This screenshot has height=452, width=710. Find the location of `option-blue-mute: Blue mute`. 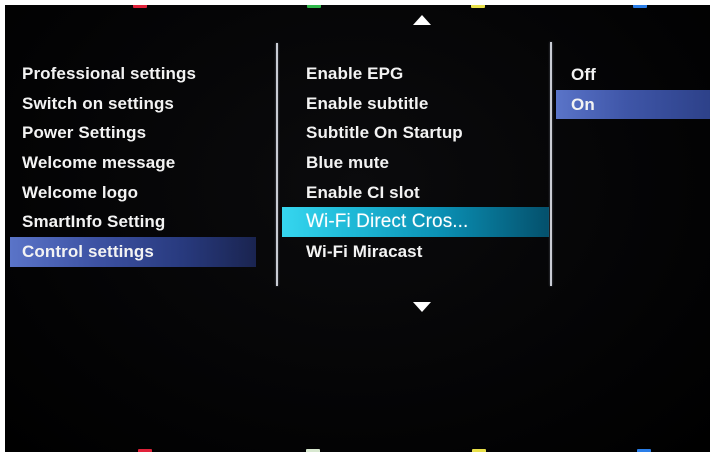

option-blue-mute: Blue mute is located at coordinates (415, 163).